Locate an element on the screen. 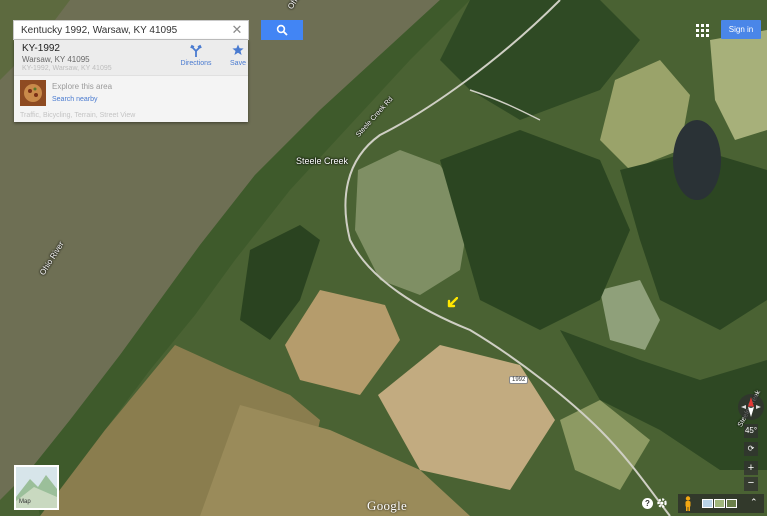  search-icon is located at coordinates (282, 30).